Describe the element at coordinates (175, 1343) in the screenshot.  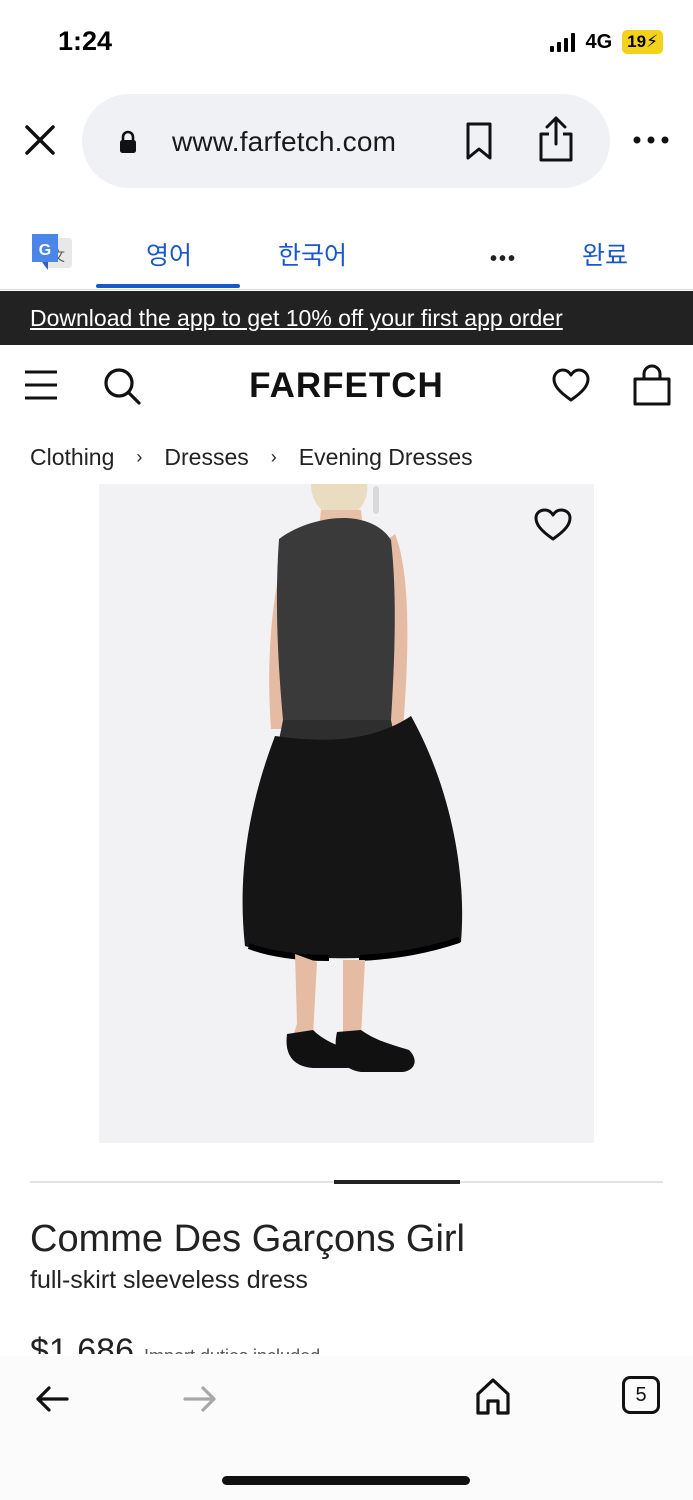
I see `price-row: $1,686 Import duties included` at that location.